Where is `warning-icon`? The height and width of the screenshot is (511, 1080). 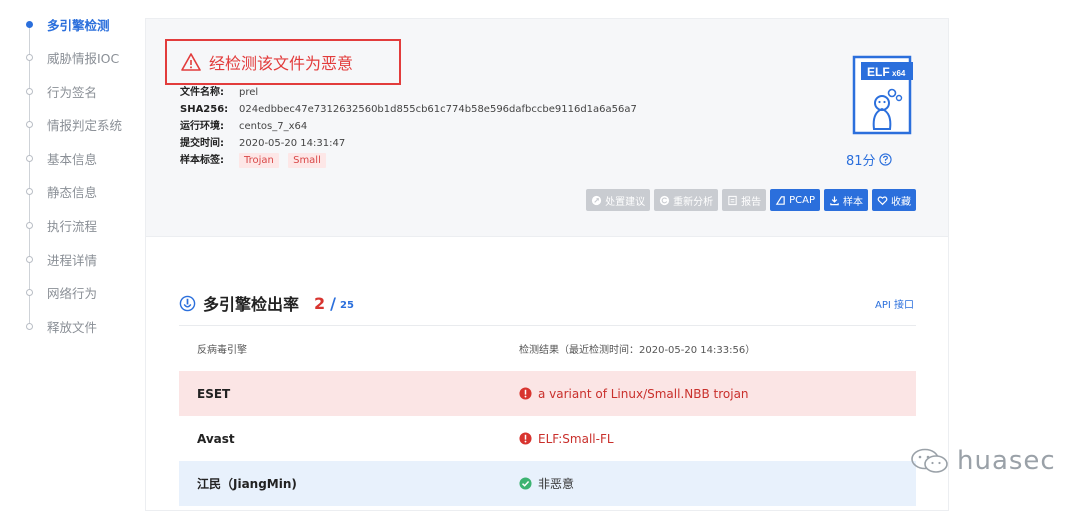 warning-icon is located at coordinates (191, 62).